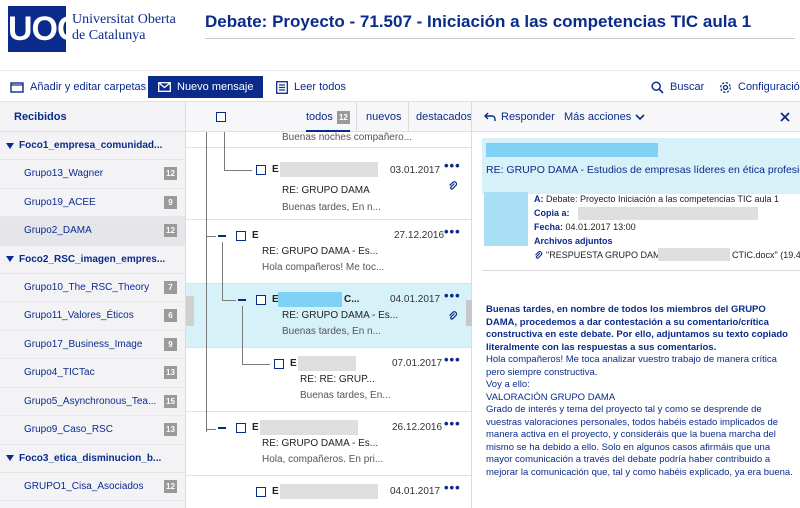 Image resolution: width=800 pixels, height=508 pixels. What do you see at coordinates (170, 287) in the screenshot?
I see `unread-count-badge: 7` at bounding box center [170, 287].